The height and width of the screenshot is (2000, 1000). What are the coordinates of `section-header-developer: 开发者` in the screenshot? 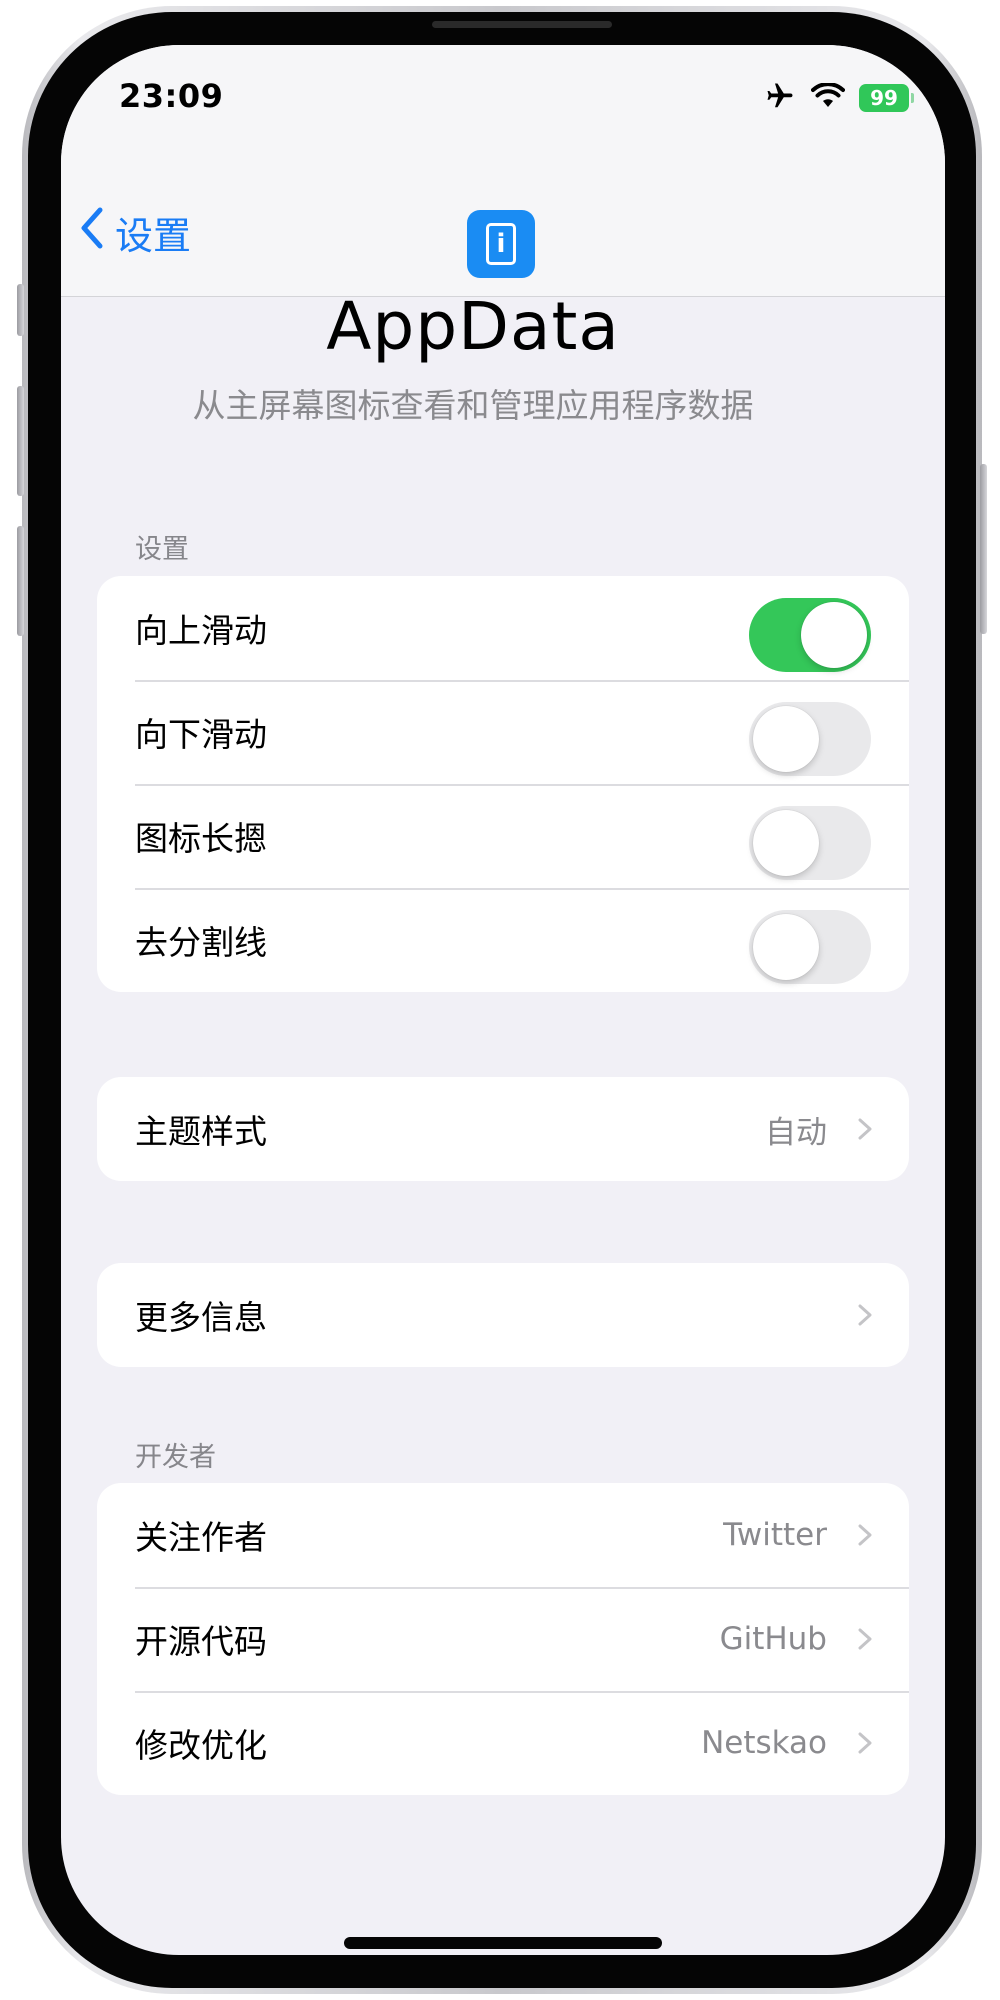 It's located at (175, 1457).